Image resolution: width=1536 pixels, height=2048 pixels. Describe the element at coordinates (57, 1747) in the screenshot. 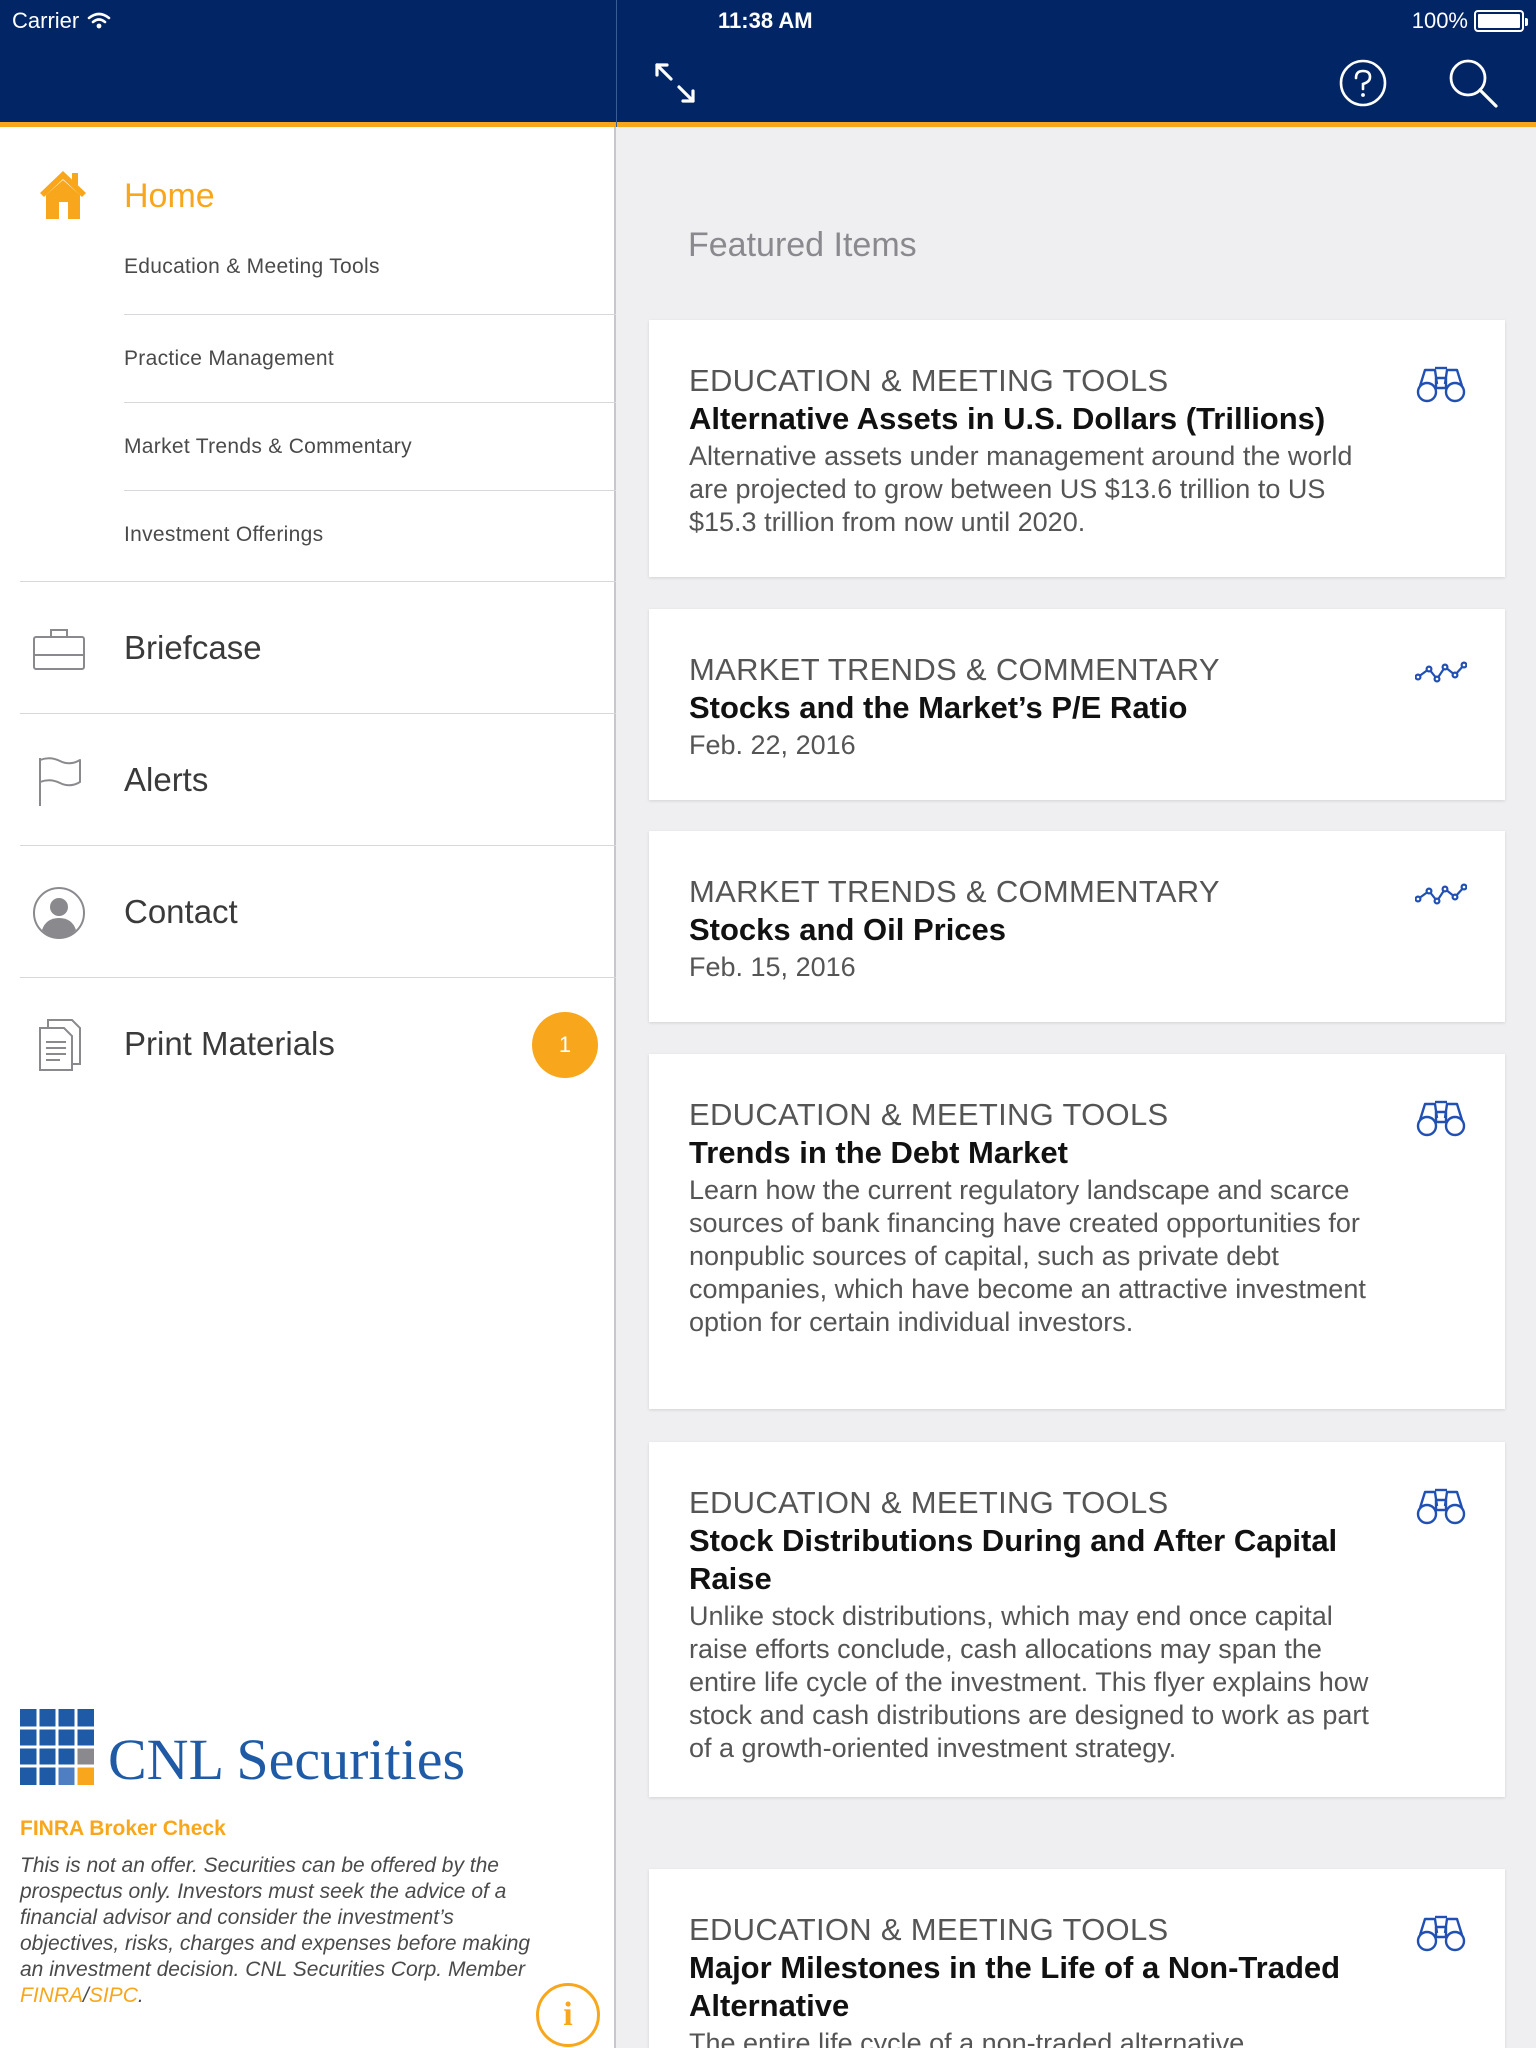

I see `cnl-logo-mark-icon` at that location.